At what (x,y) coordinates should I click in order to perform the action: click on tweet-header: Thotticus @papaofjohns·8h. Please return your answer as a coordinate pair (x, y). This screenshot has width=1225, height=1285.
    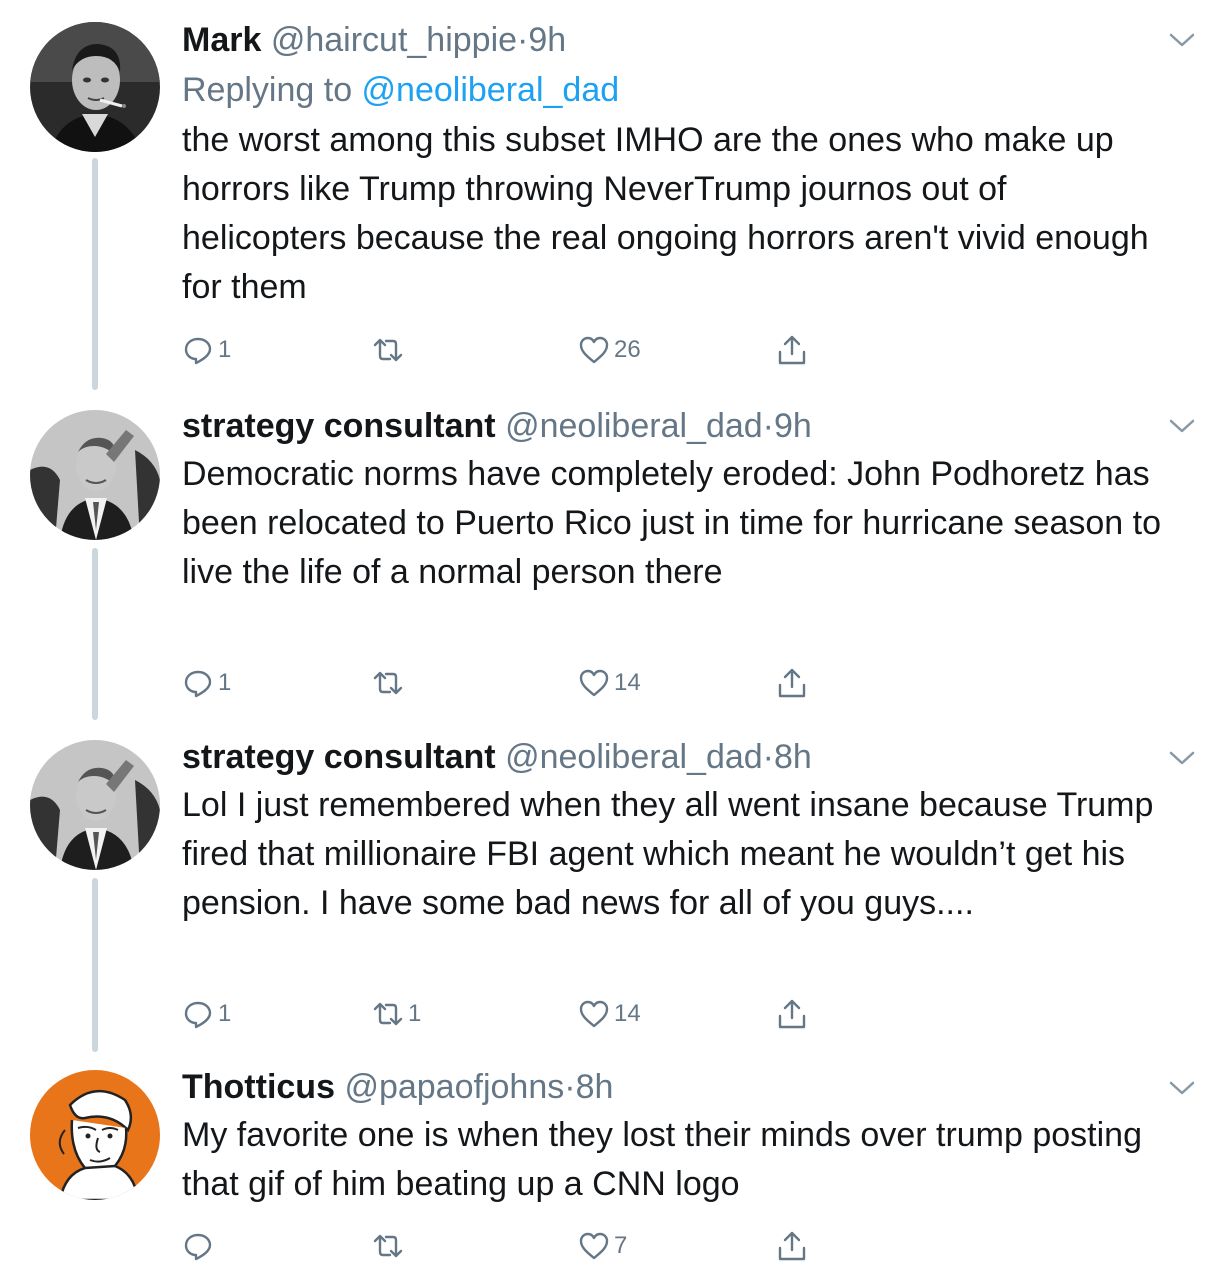
    Looking at the image, I should click on (677, 1087).